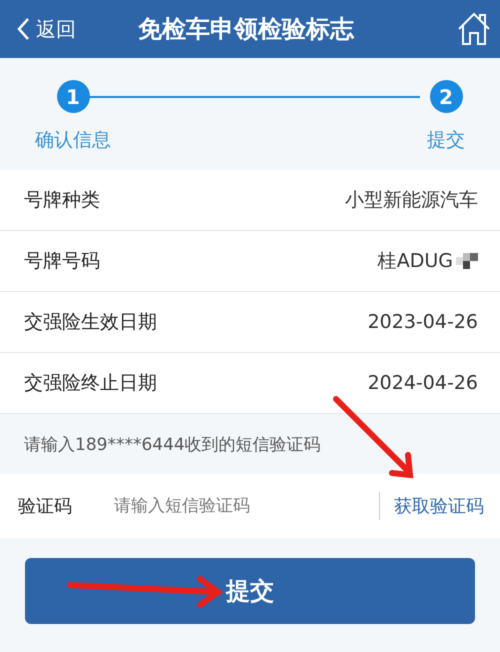  What do you see at coordinates (62, 200) in the screenshot?
I see `field-label: 号牌种类` at bounding box center [62, 200].